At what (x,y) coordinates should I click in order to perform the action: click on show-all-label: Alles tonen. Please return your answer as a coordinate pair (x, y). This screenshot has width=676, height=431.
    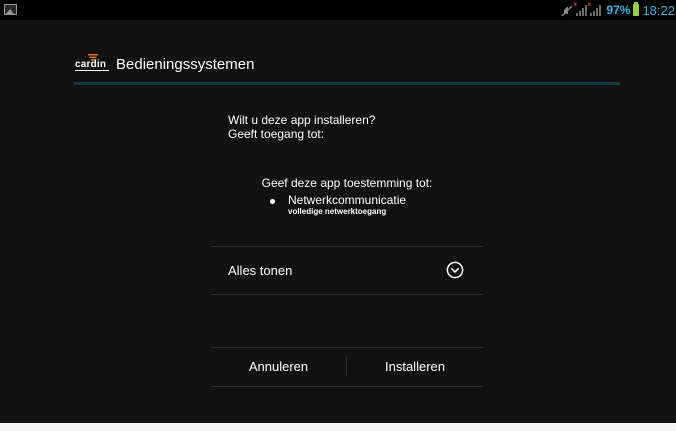
    Looking at the image, I should click on (260, 270).